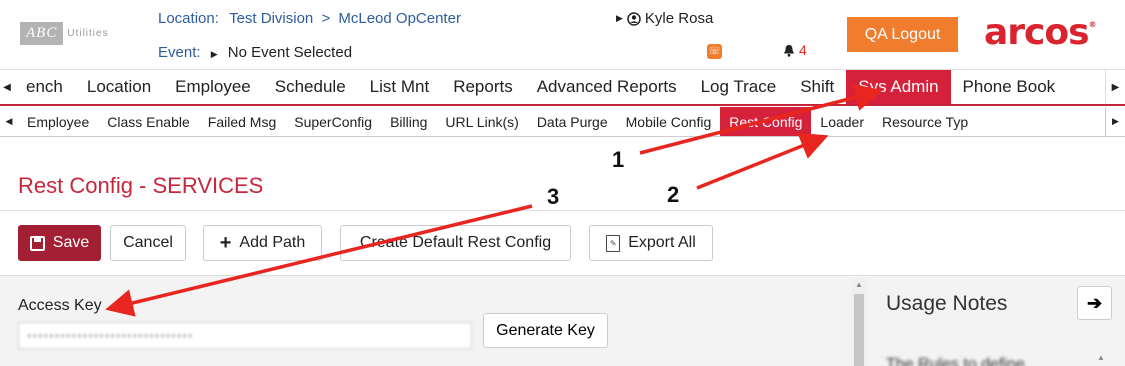 The height and width of the screenshot is (366, 1125). Describe the element at coordinates (545, 330) in the screenshot. I see `generate-key-button: Generate Key` at that location.